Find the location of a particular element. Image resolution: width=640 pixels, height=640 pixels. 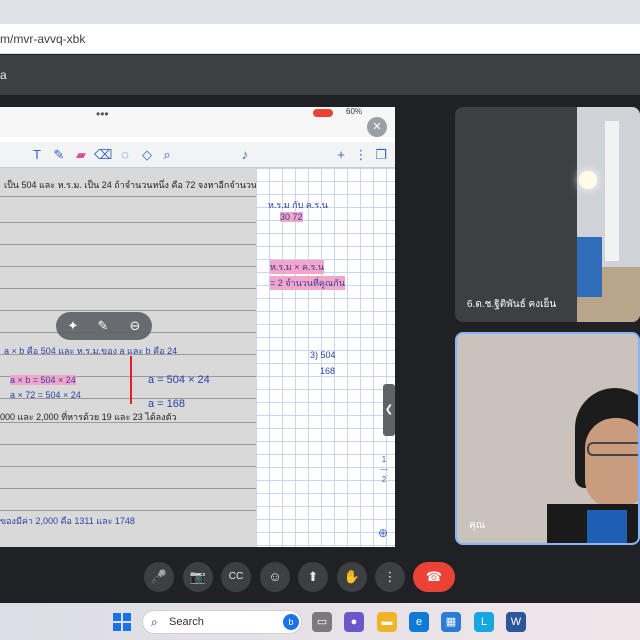

divider-stroke is located at coordinates (131, 380).